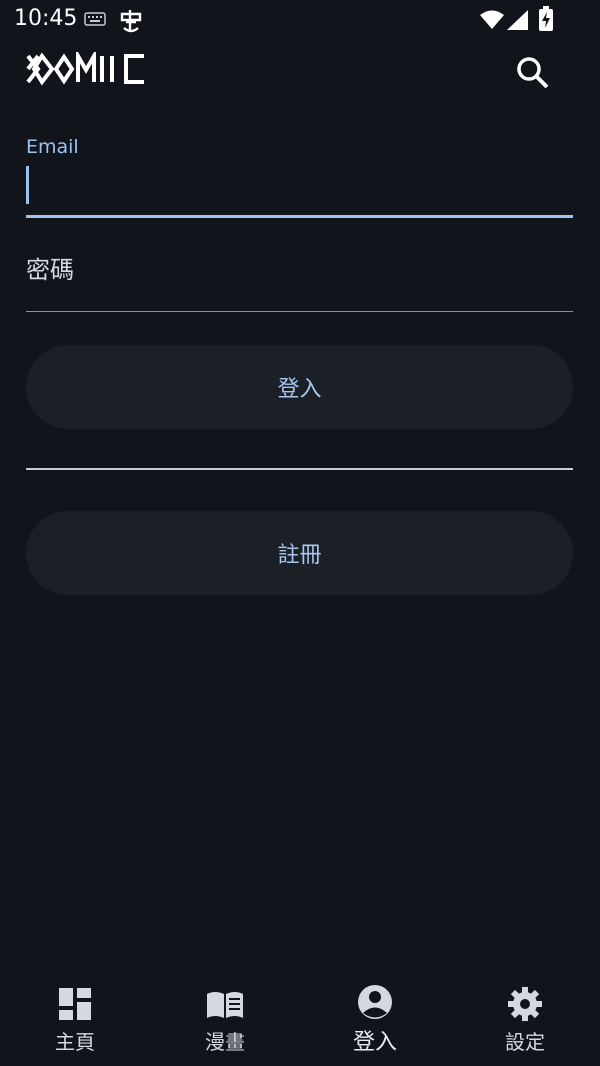 The image size is (600, 1066). Describe the element at coordinates (299, 387) in the screenshot. I see `login-button: 登入` at that location.